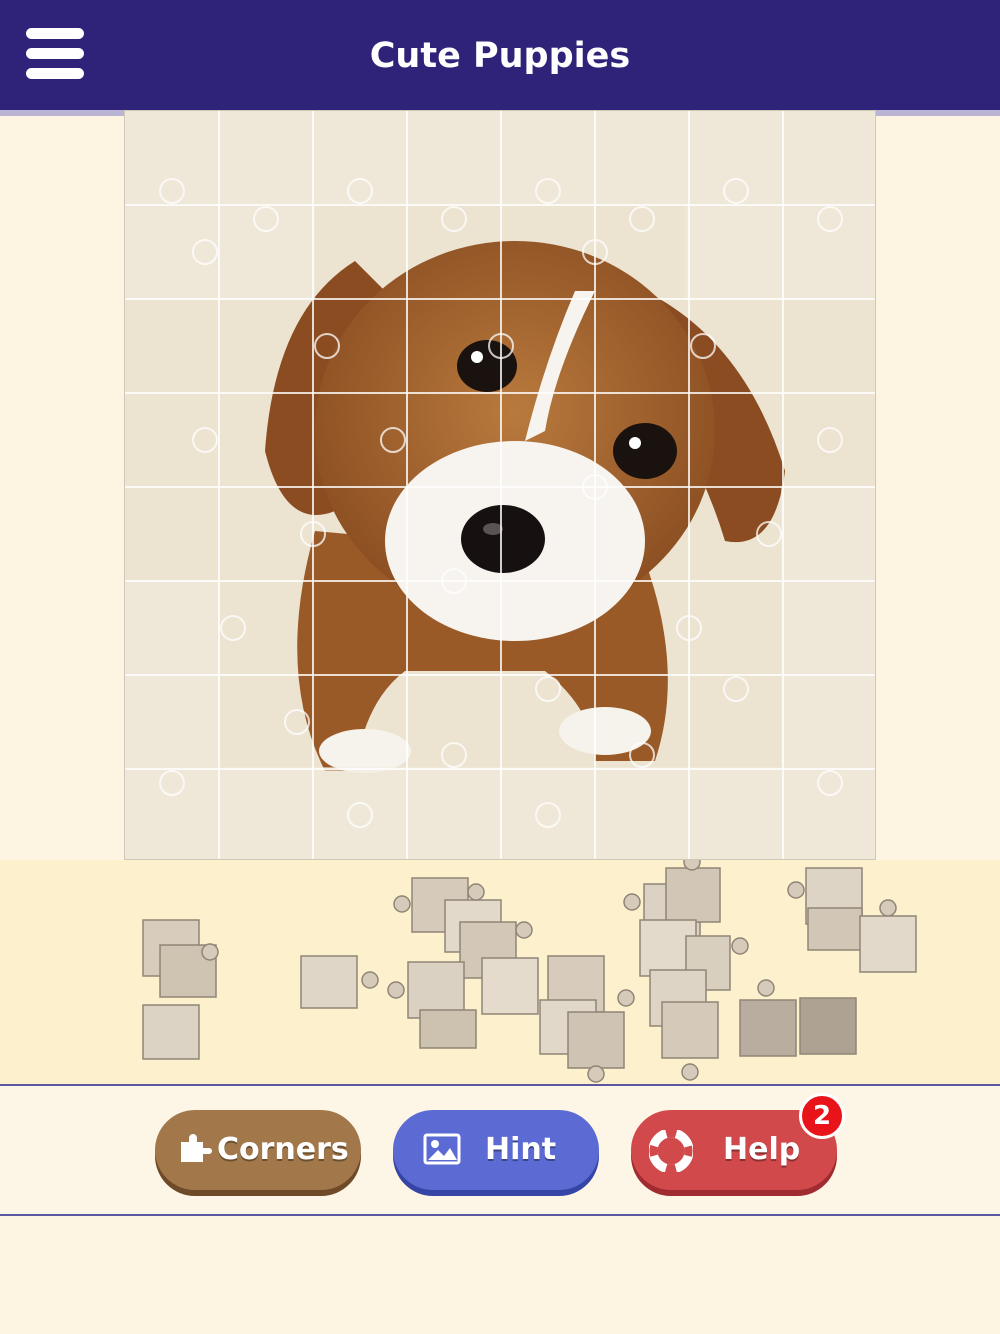  I want to click on lifebuoy-icon, so click(671, 1151).